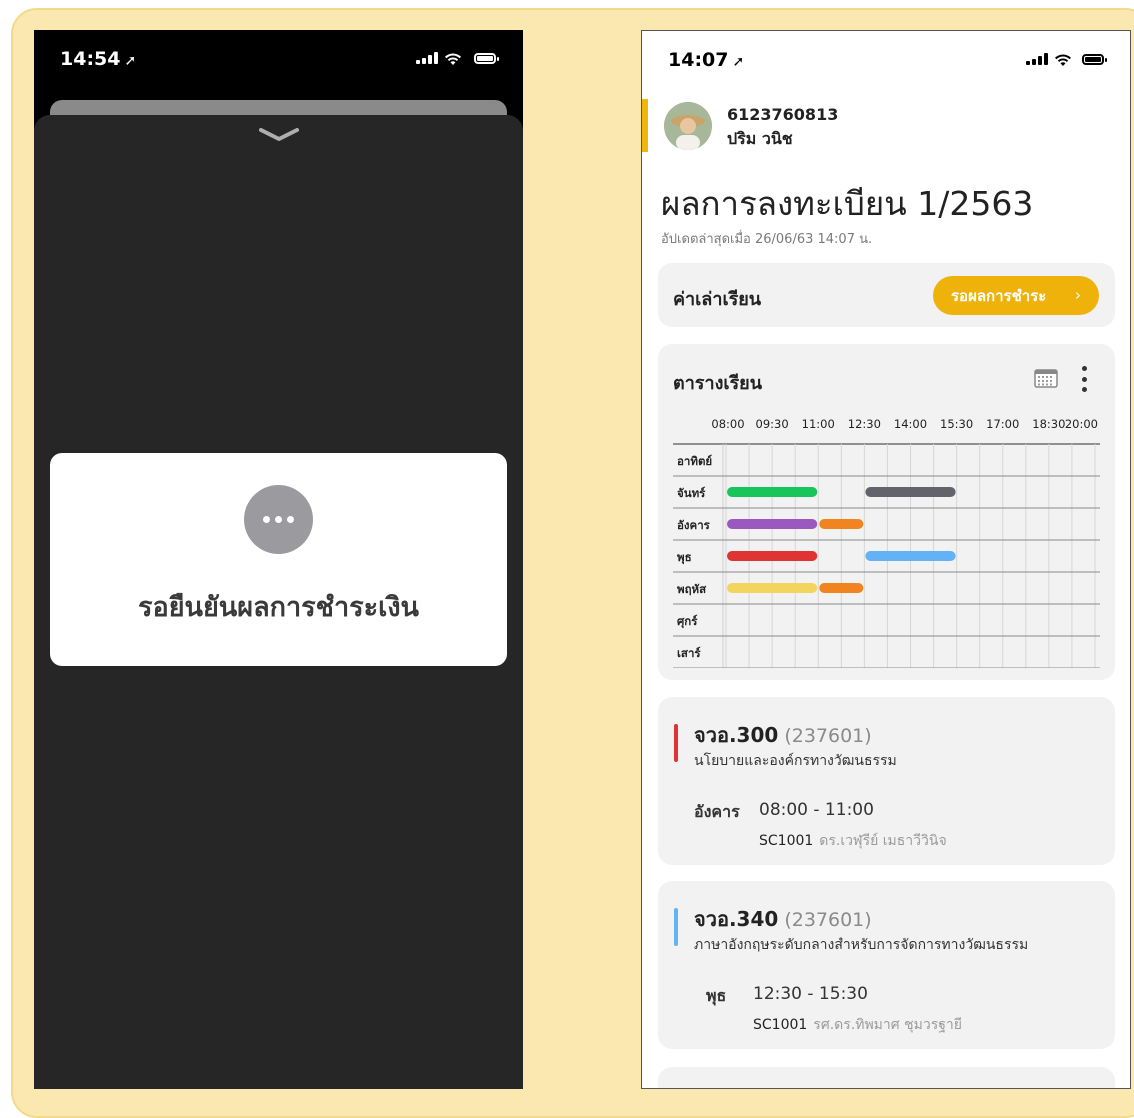  What do you see at coordinates (717, 811) in the screenshot?
I see `course-day: อังคาร` at bounding box center [717, 811].